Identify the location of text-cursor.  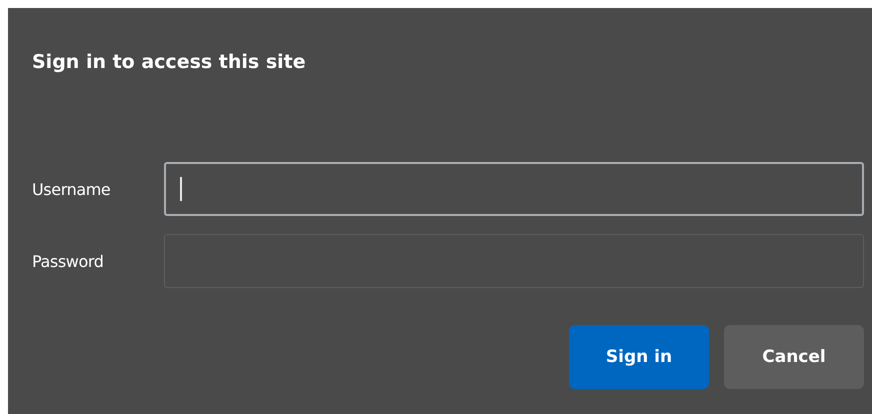
(181, 189).